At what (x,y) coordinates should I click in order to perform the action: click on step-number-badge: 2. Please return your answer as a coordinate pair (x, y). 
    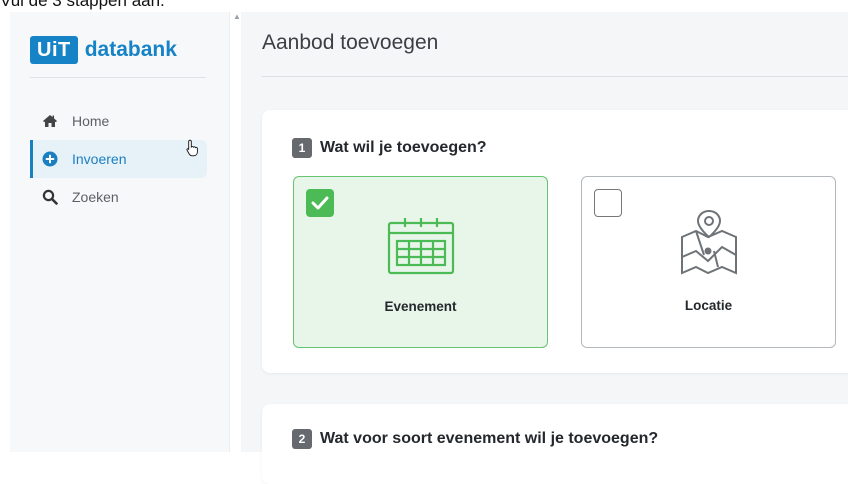
    Looking at the image, I should click on (302, 439).